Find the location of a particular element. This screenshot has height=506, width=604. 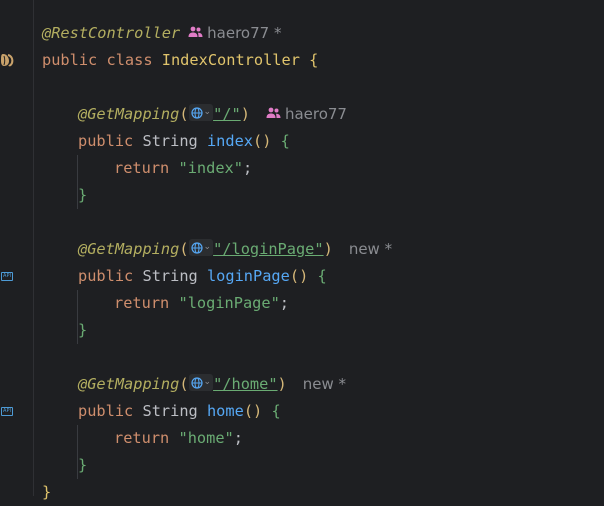

code-line-10: public String loginPage() { is located at coordinates (323, 276).